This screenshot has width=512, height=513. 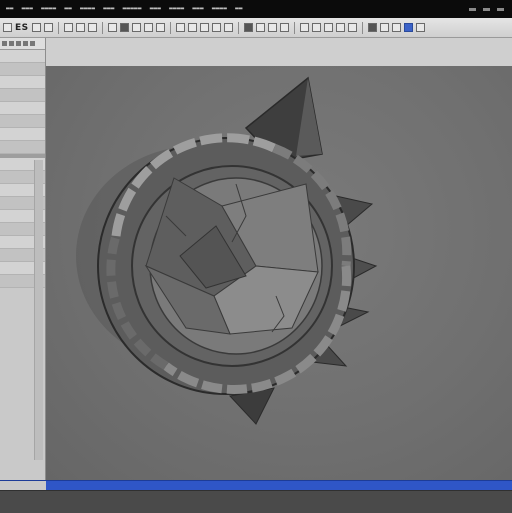 I want to click on toolbar: ES, so click(x=256, y=28).